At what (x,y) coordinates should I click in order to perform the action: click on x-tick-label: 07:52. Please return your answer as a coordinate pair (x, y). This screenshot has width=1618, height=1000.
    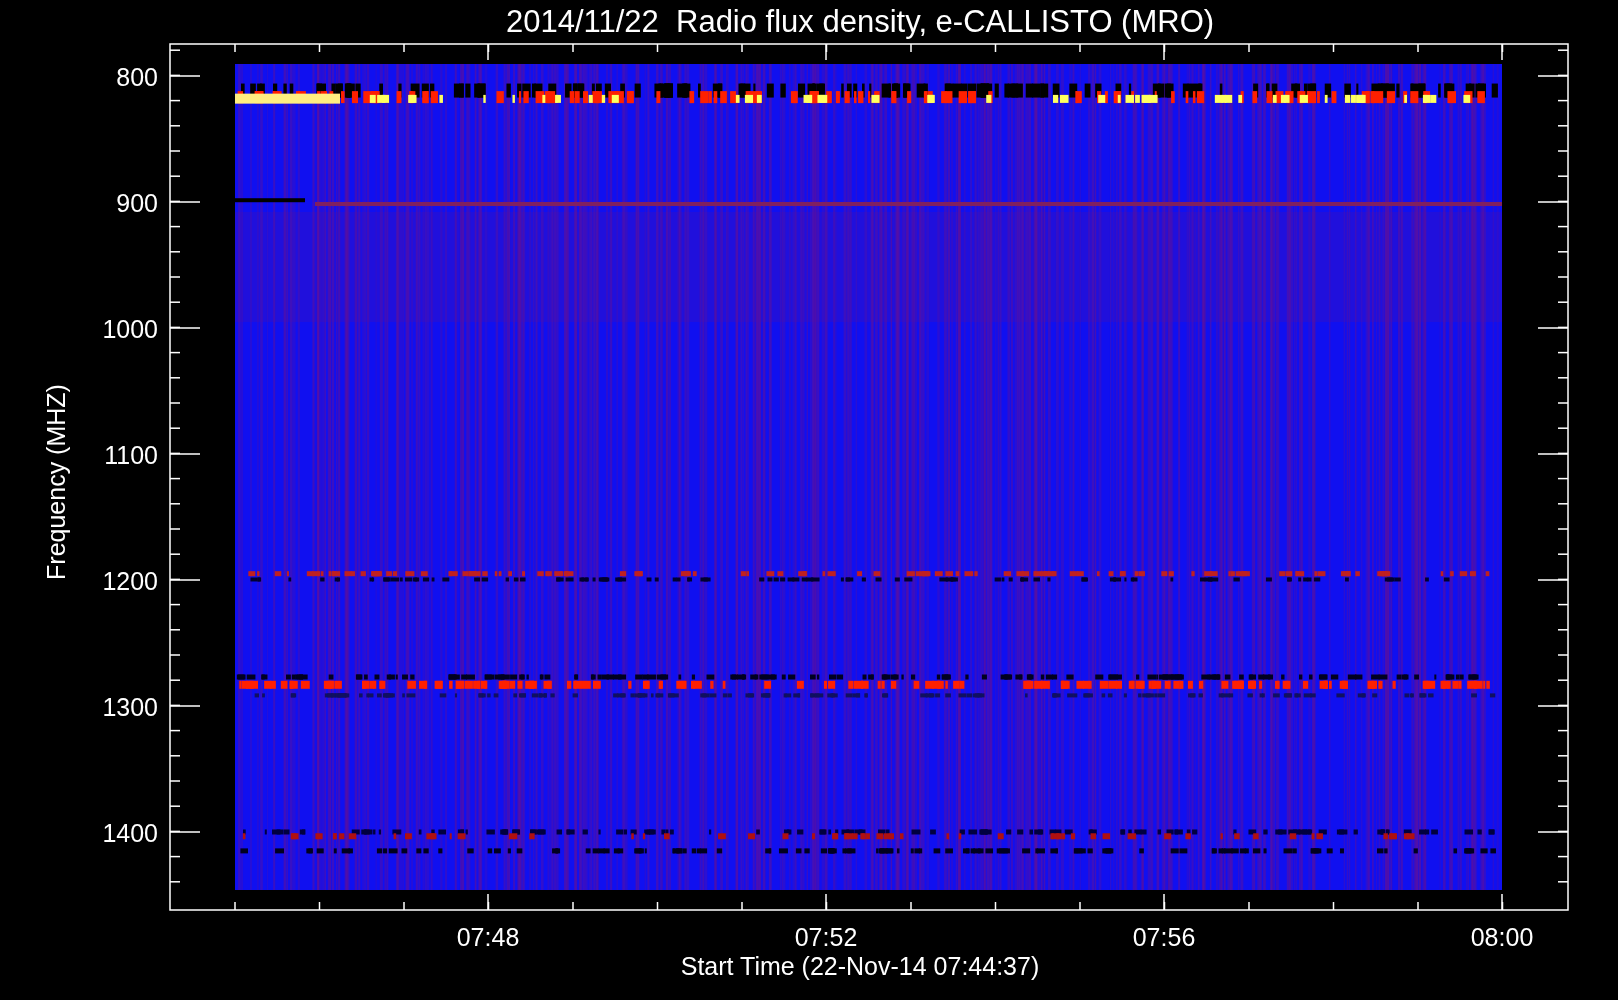
    Looking at the image, I should click on (826, 937).